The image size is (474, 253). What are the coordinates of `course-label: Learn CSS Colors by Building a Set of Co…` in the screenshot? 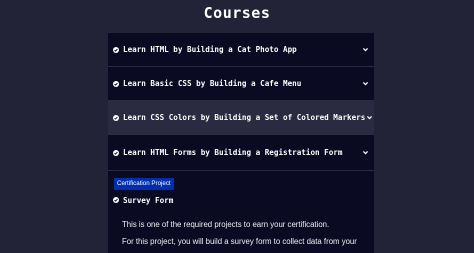 It's located at (244, 117).